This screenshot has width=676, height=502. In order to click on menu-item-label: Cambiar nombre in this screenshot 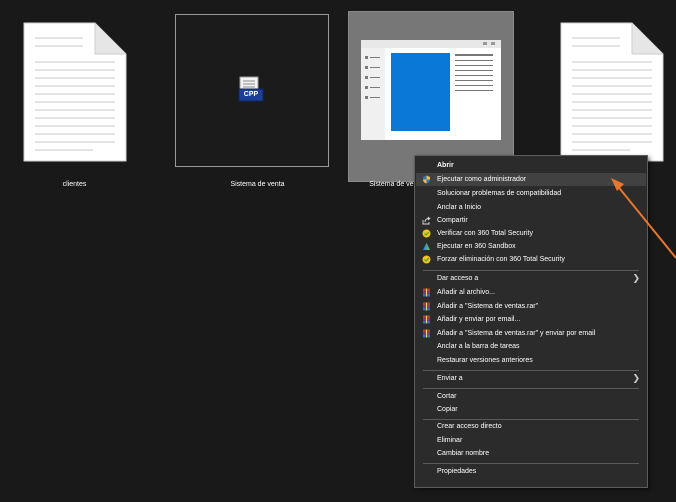, I will do `click(463, 453)`.